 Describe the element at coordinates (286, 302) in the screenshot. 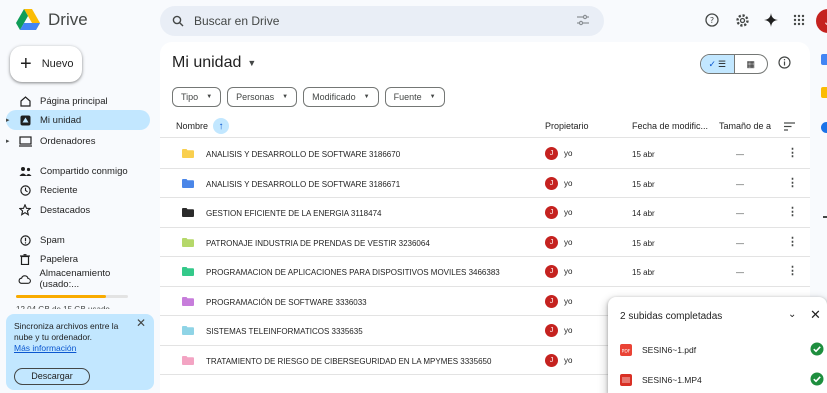

I see `file-name: PROGRAMACIÓN DE SOFTWARE 3336033` at that location.